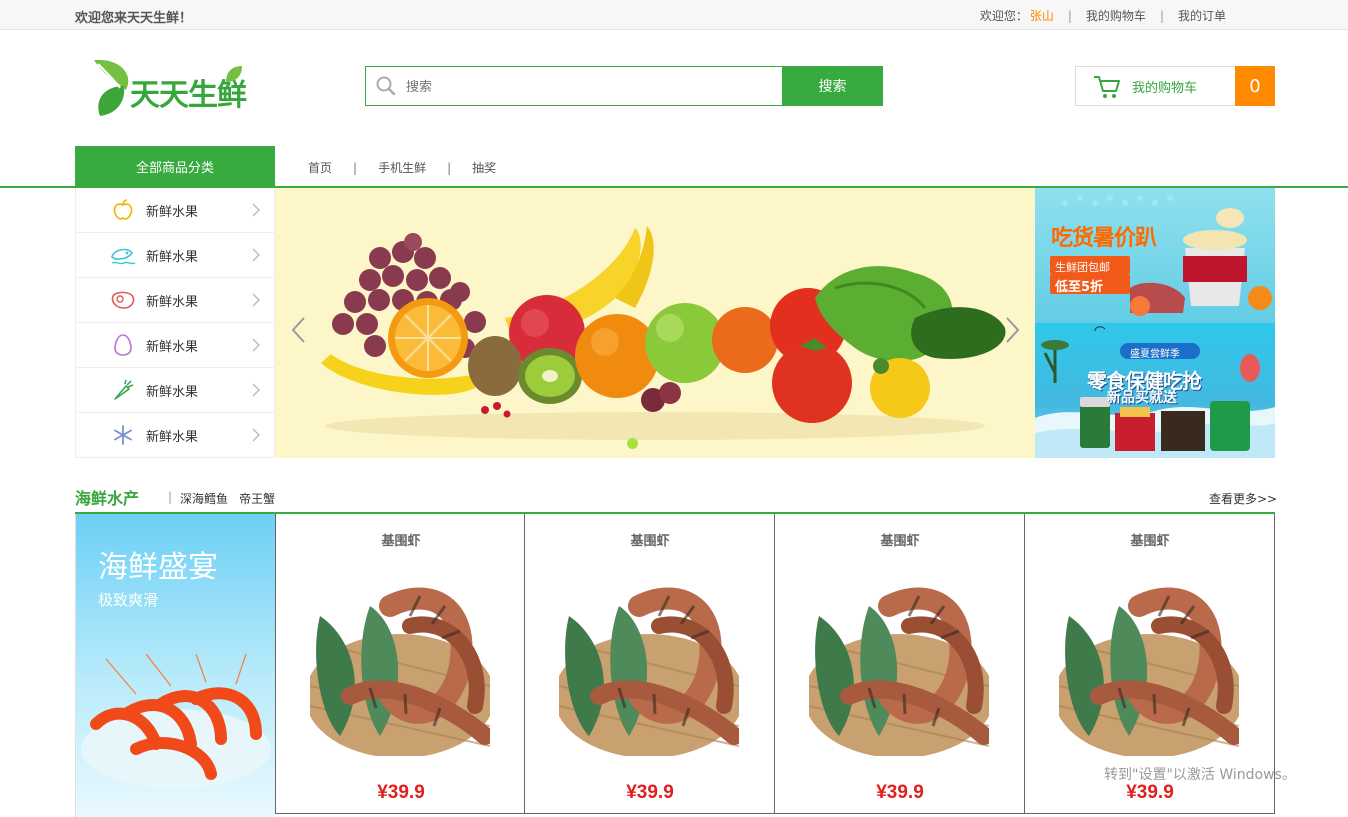 The image size is (1348, 817). Describe the element at coordinates (204, 498) in the screenshot. I see `tag-cod: 深海鳕鱼` at that location.